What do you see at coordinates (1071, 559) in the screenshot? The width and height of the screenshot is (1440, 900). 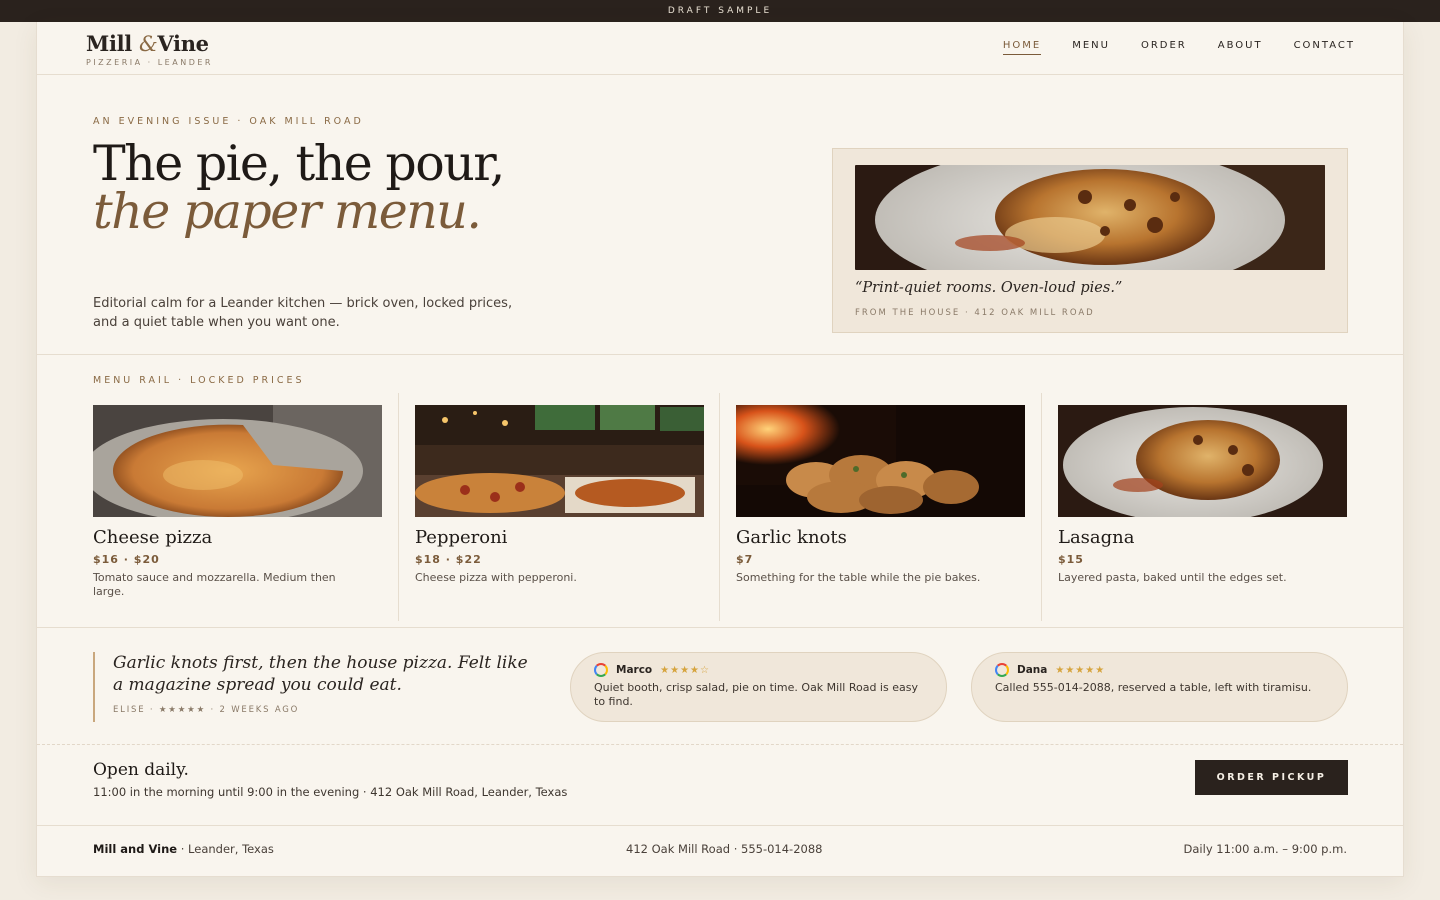 I see `menu-item-price: $15` at bounding box center [1071, 559].